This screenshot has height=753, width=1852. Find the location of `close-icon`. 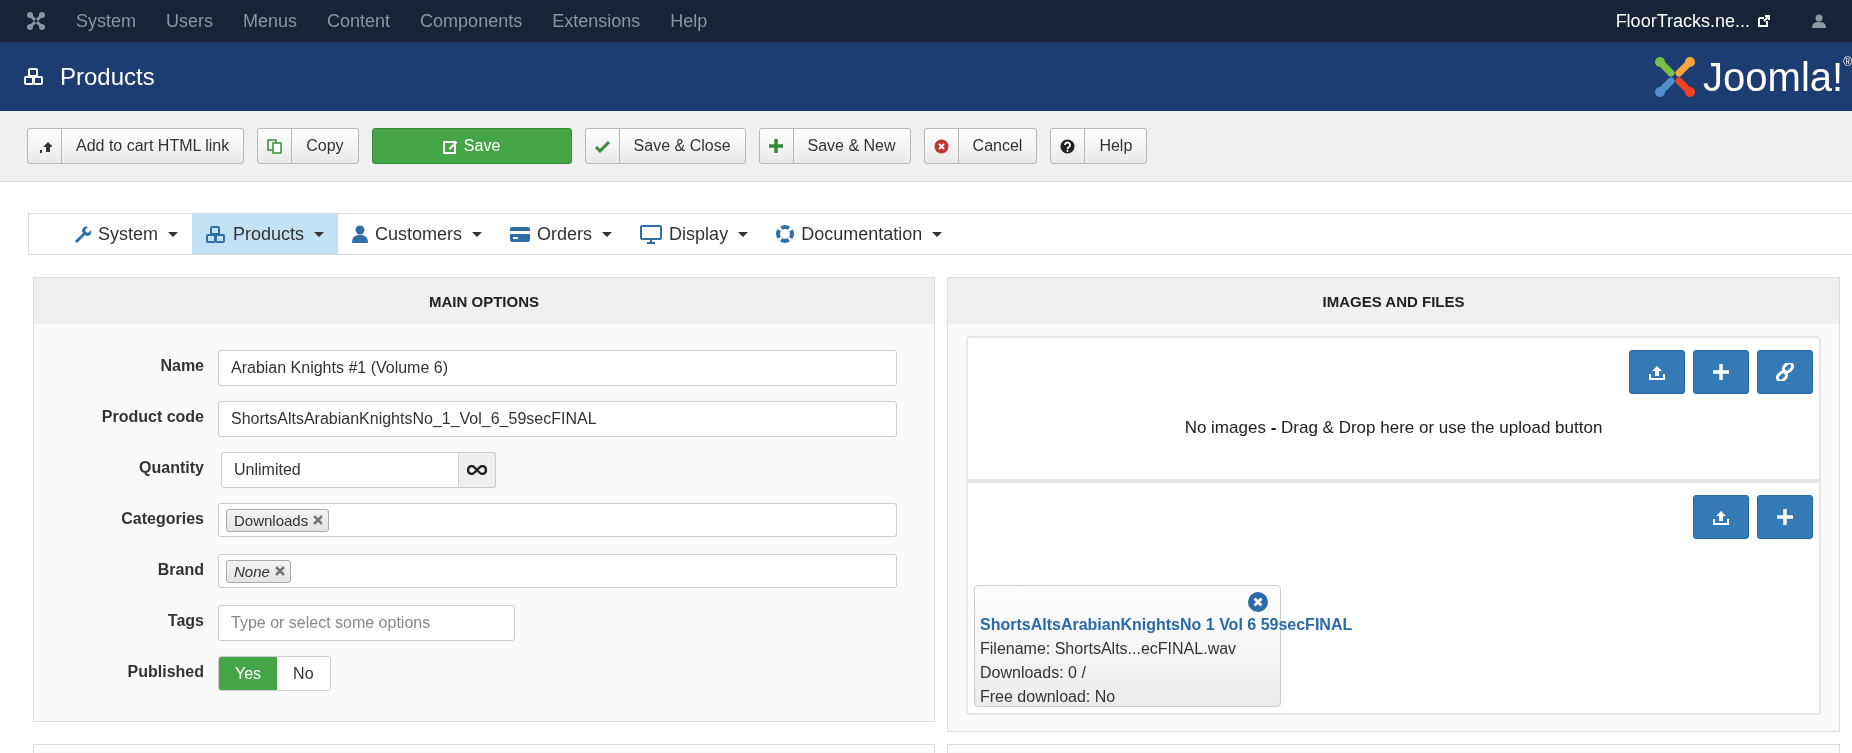

close-icon is located at coordinates (1258, 602).